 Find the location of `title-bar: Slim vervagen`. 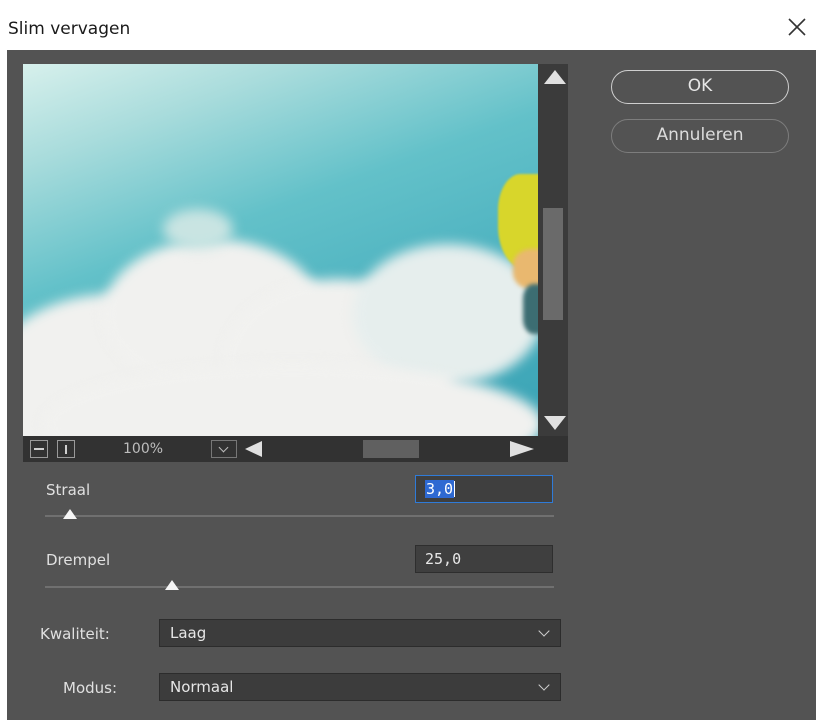

title-bar: Slim vervagen is located at coordinates (408, 25).